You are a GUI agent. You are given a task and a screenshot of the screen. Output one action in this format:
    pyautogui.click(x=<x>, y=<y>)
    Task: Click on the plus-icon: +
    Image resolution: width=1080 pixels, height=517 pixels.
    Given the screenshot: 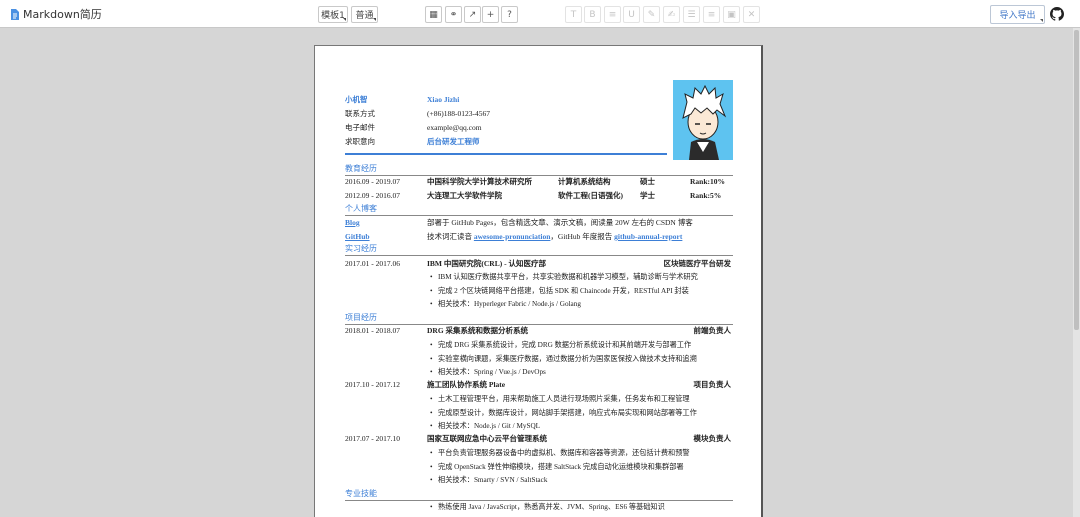 What is the action you would take?
    pyautogui.click(x=490, y=14)
    